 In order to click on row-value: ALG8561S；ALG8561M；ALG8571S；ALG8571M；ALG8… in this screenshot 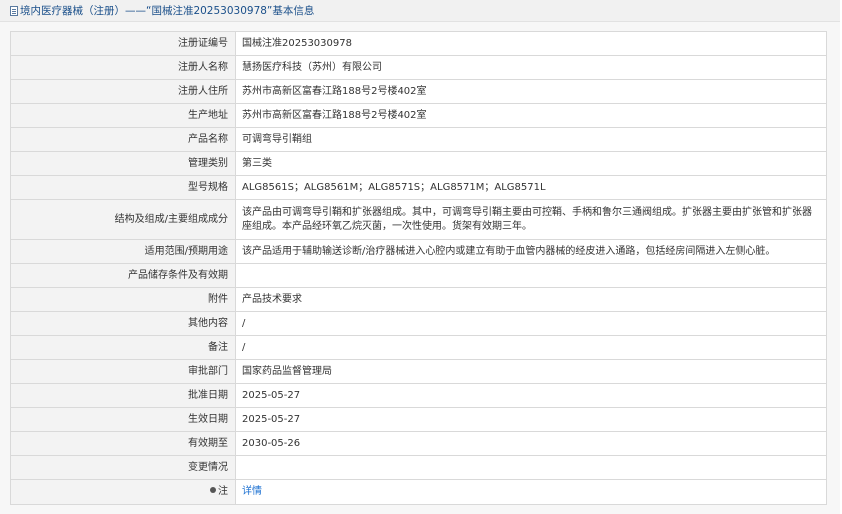, I will do `click(531, 187)`.